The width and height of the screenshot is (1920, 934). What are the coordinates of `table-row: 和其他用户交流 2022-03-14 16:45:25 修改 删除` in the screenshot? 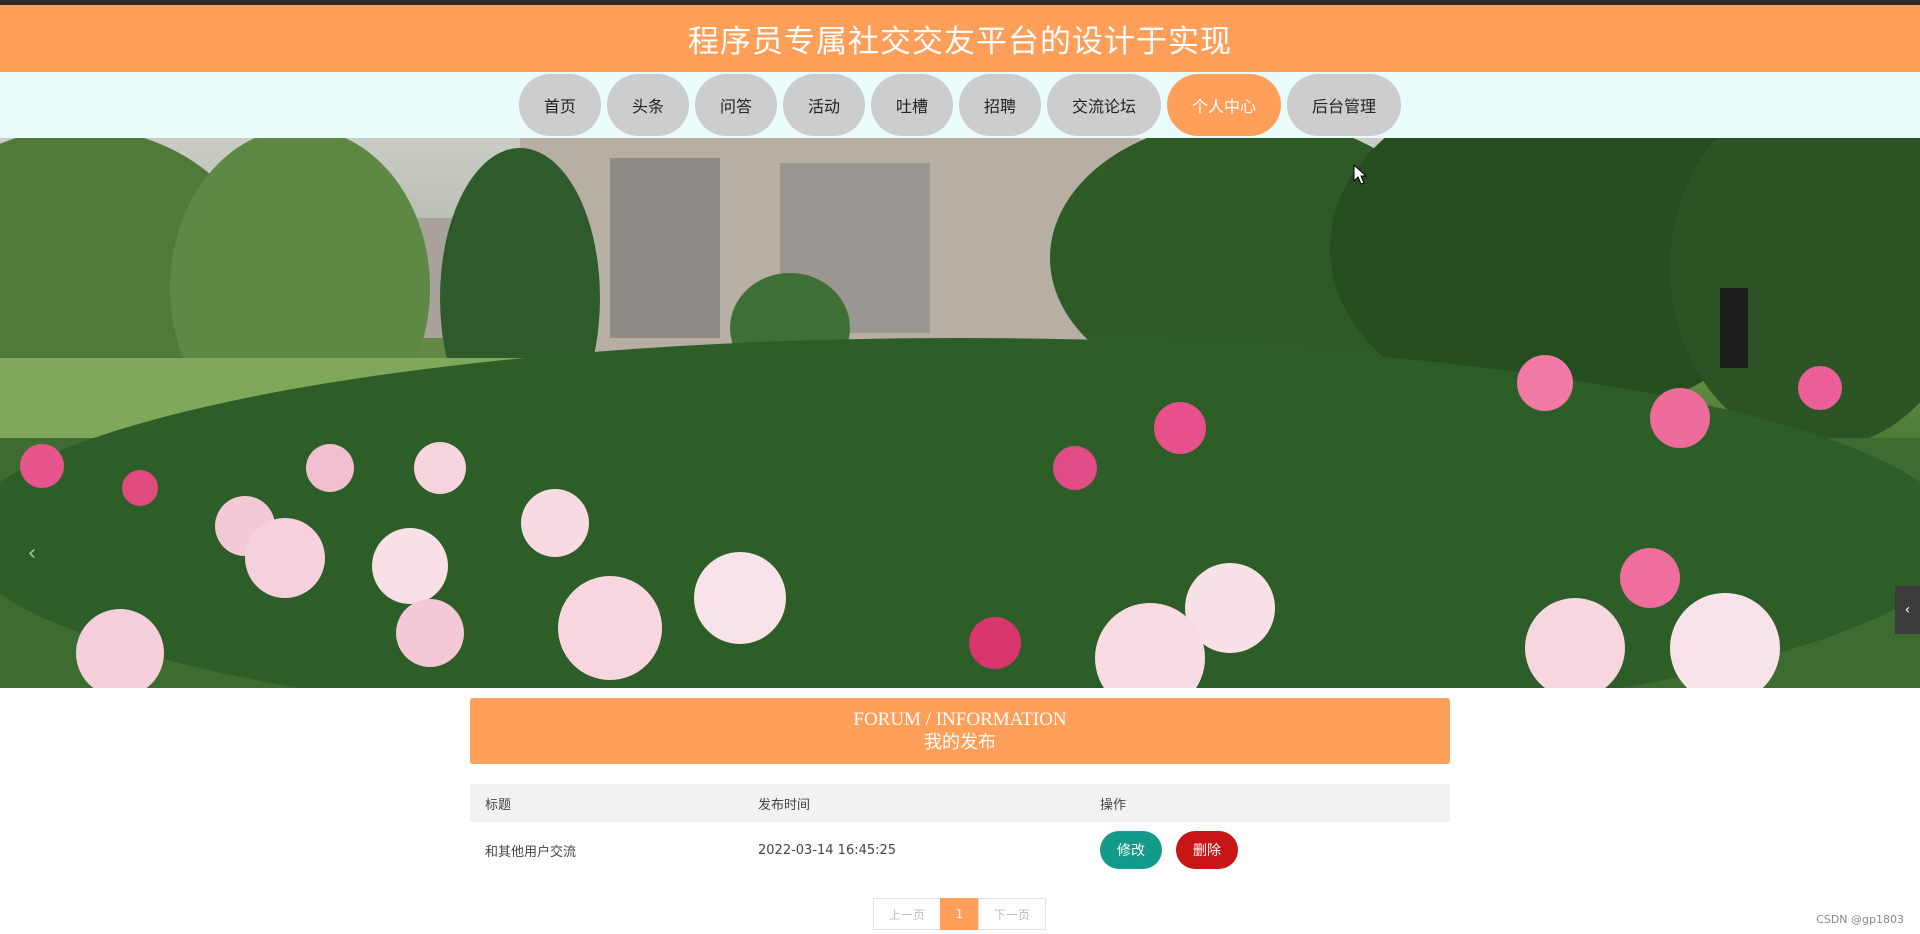 It's located at (960, 850).